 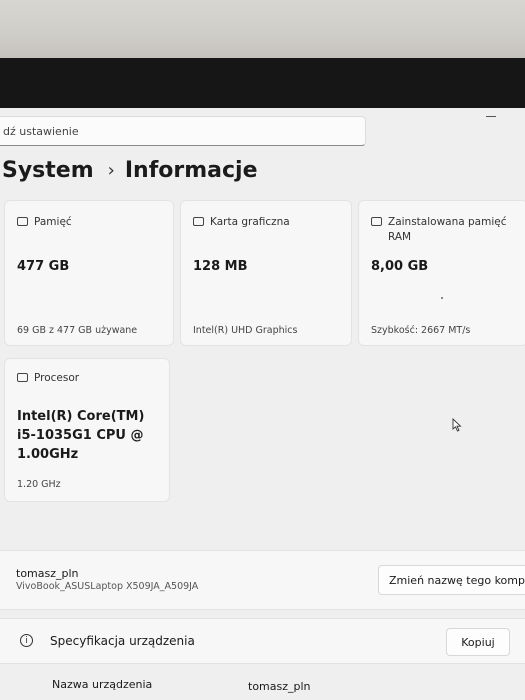 I want to click on processor-icon, so click(x=22, y=377).